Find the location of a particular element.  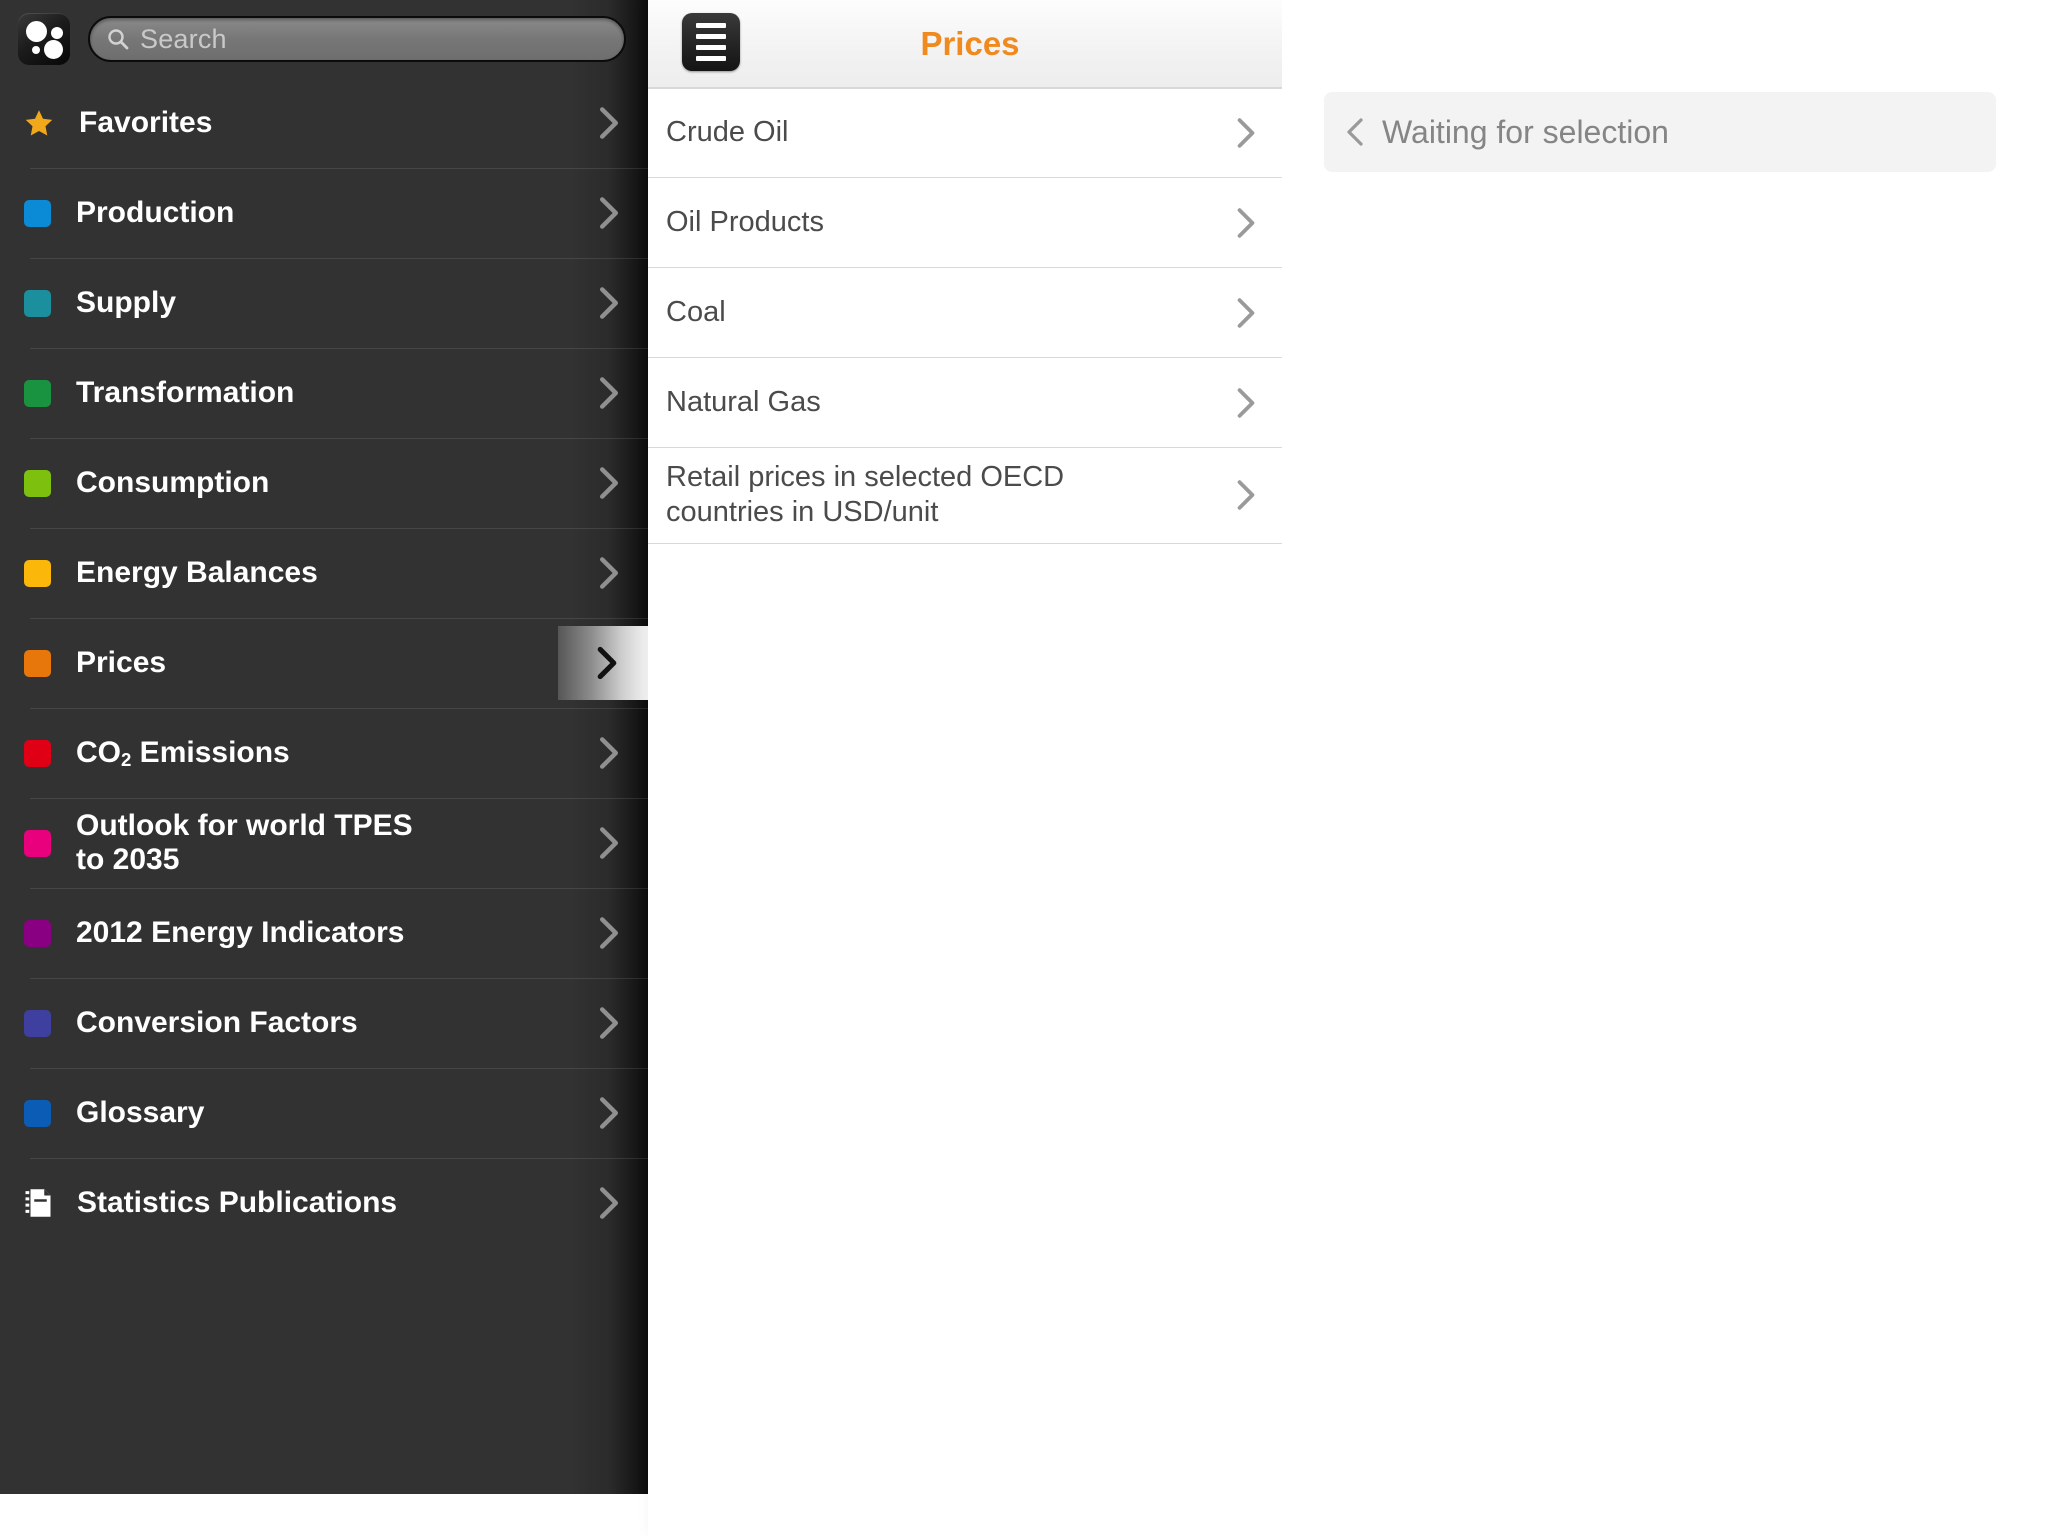

sidebar-item-label: Statistics Publications is located at coordinates (237, 1202).